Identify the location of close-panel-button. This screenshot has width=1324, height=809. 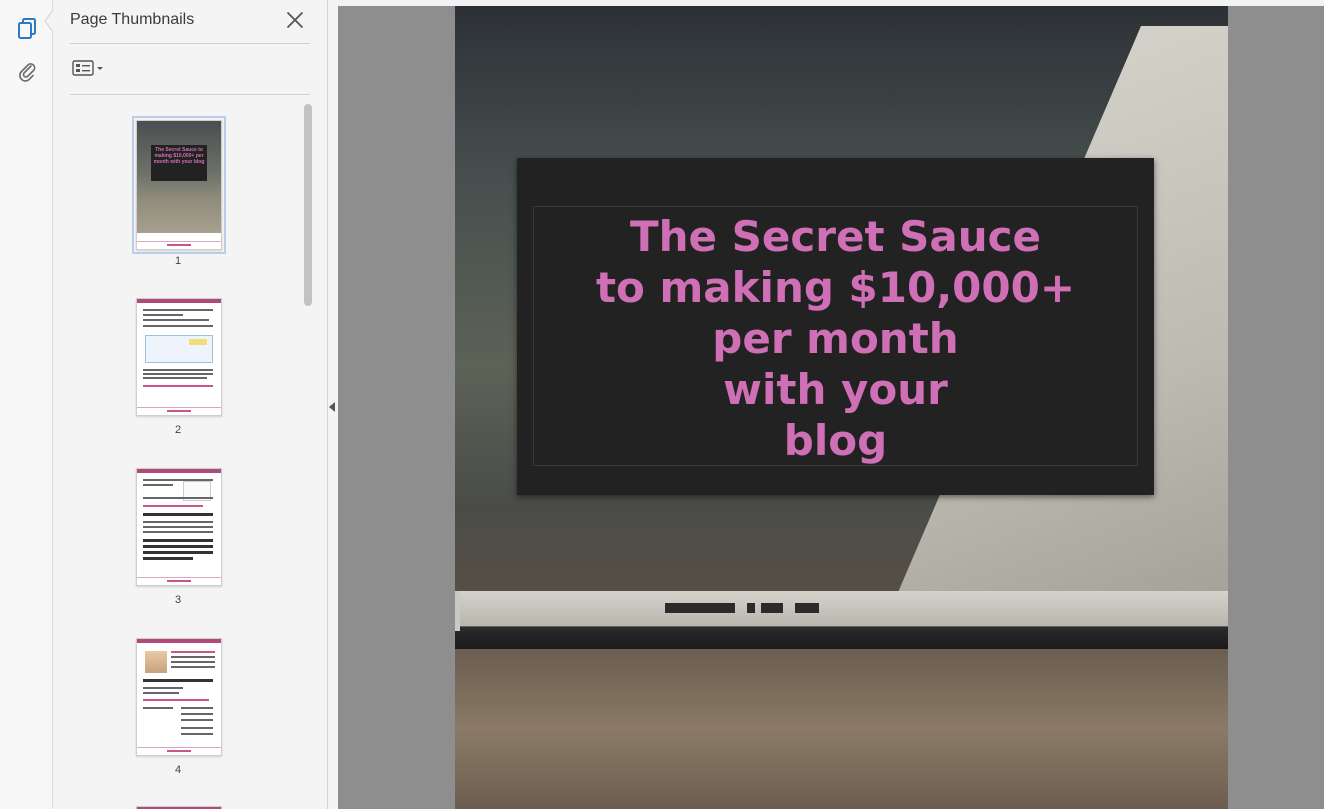
(295, 20).